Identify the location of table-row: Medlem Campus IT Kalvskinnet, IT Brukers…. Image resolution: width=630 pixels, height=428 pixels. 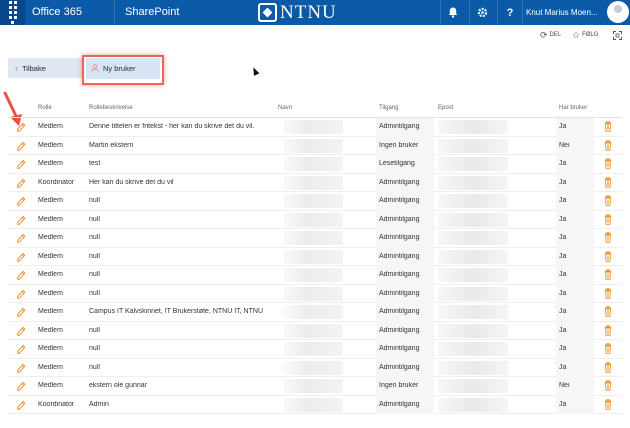
(315, 312).